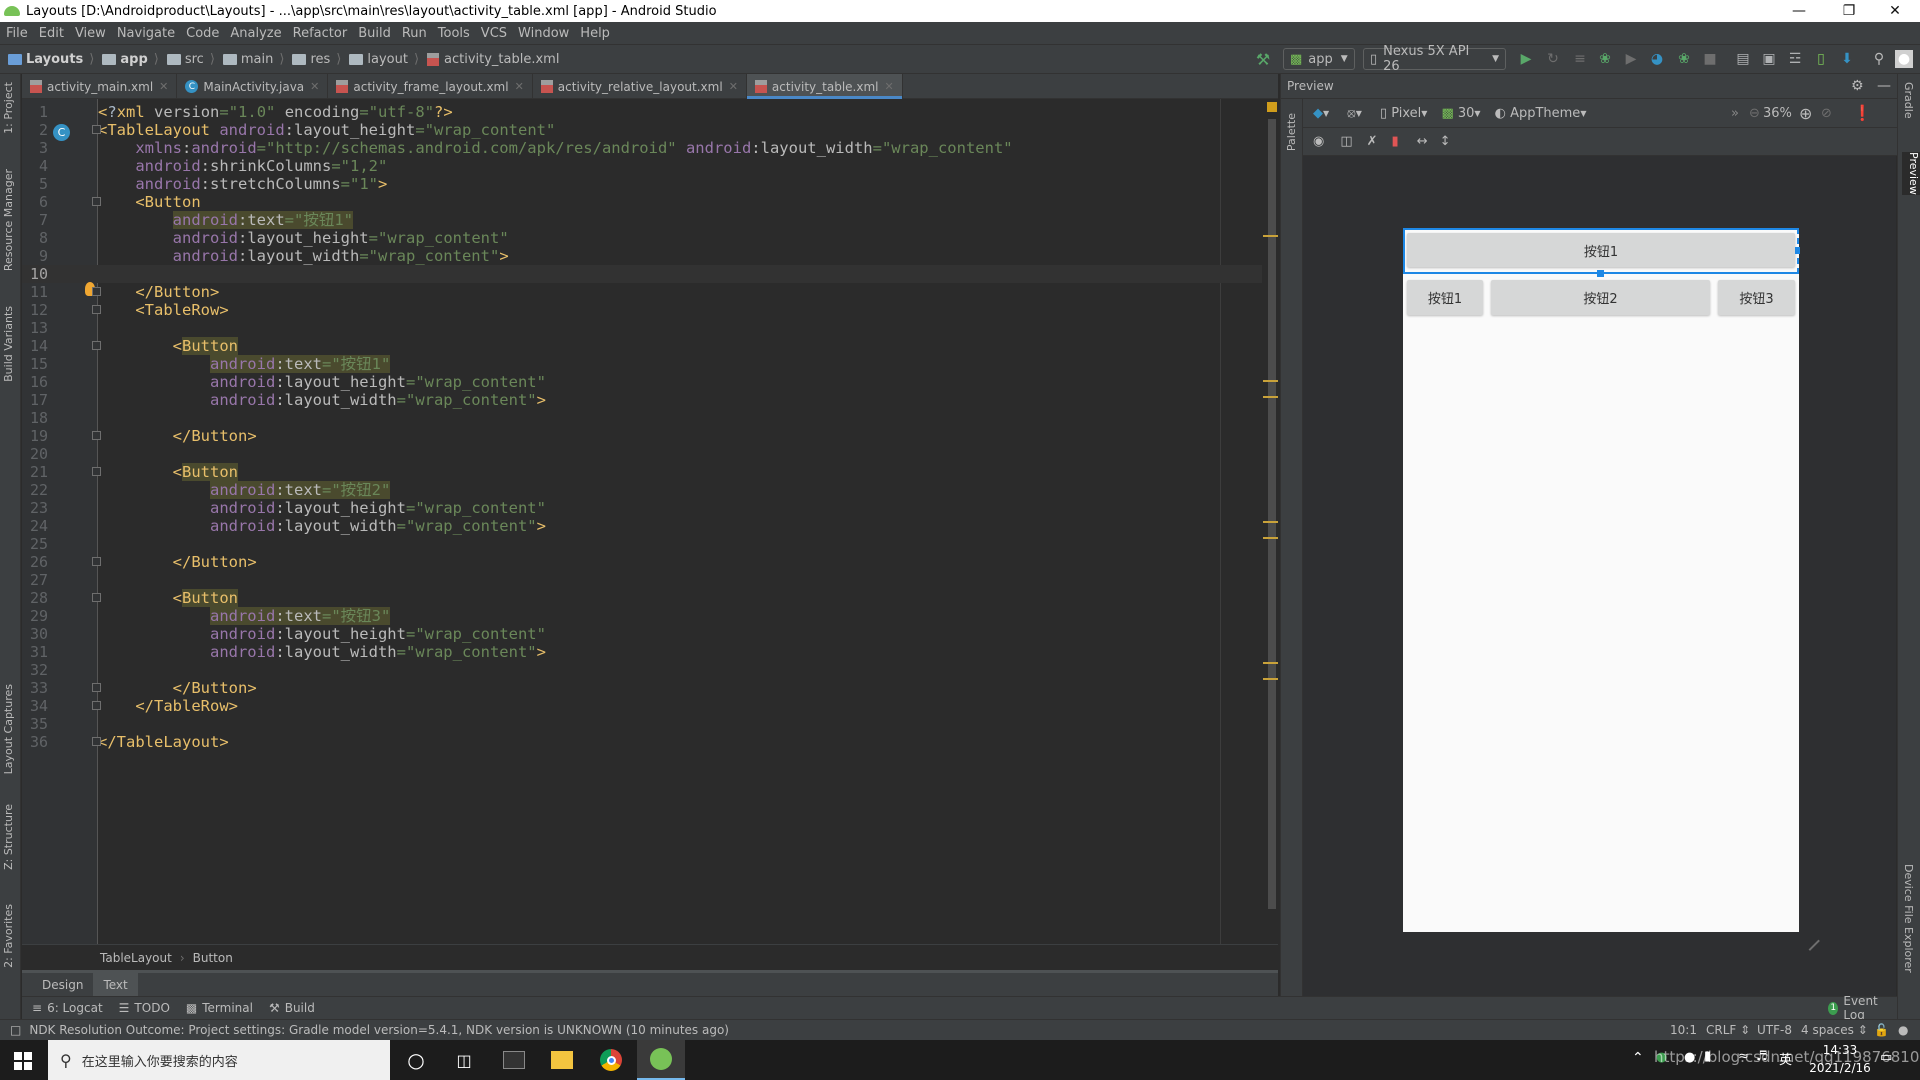  What do you see at coordinates (213, 958) in the screenshot?
I see `xml-breadcrumb-button: Button` at bounding box center [213, 958].